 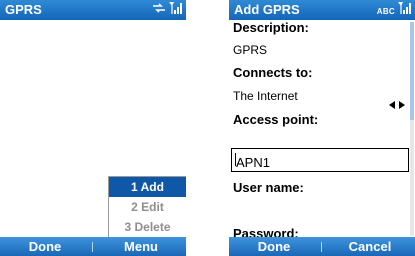 I want to click on menu-softkey: Menu, so click(x=141, y=246).